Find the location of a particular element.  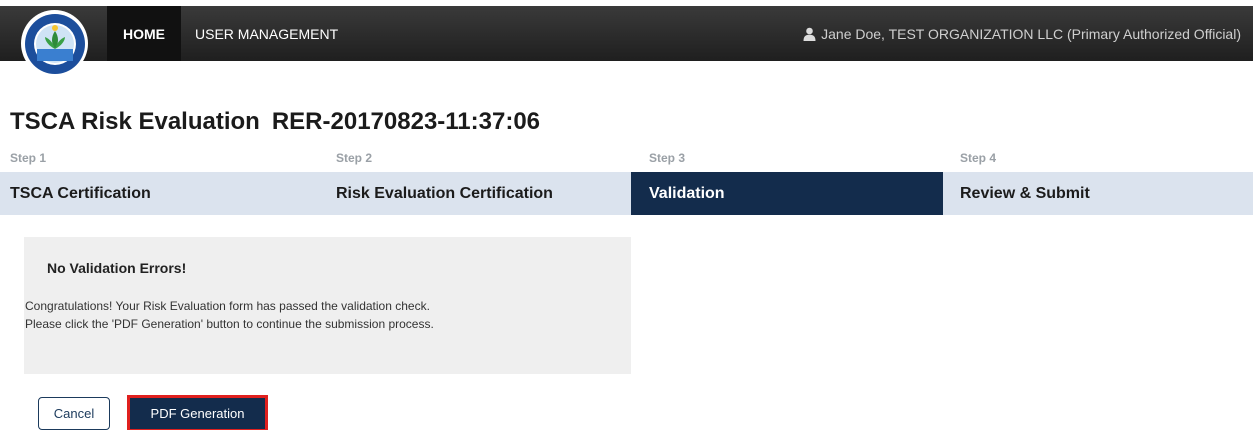

nav-user-management-link: USER MANAGEMENT is located at coordinates (266, 33).